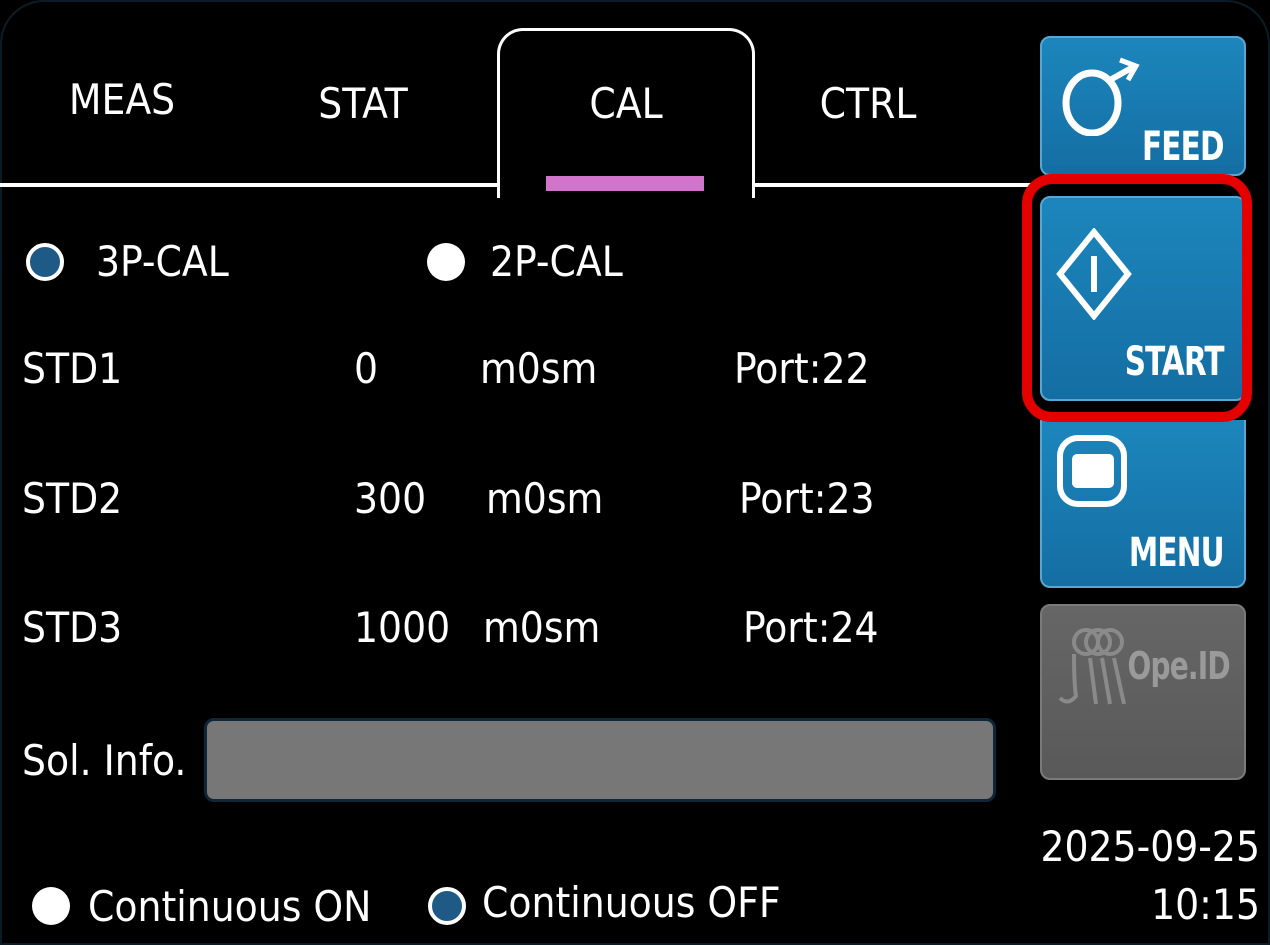 The height and width of the screenshot is (945, 1270). I want to click on standard-value: 300, so click(390, 498).